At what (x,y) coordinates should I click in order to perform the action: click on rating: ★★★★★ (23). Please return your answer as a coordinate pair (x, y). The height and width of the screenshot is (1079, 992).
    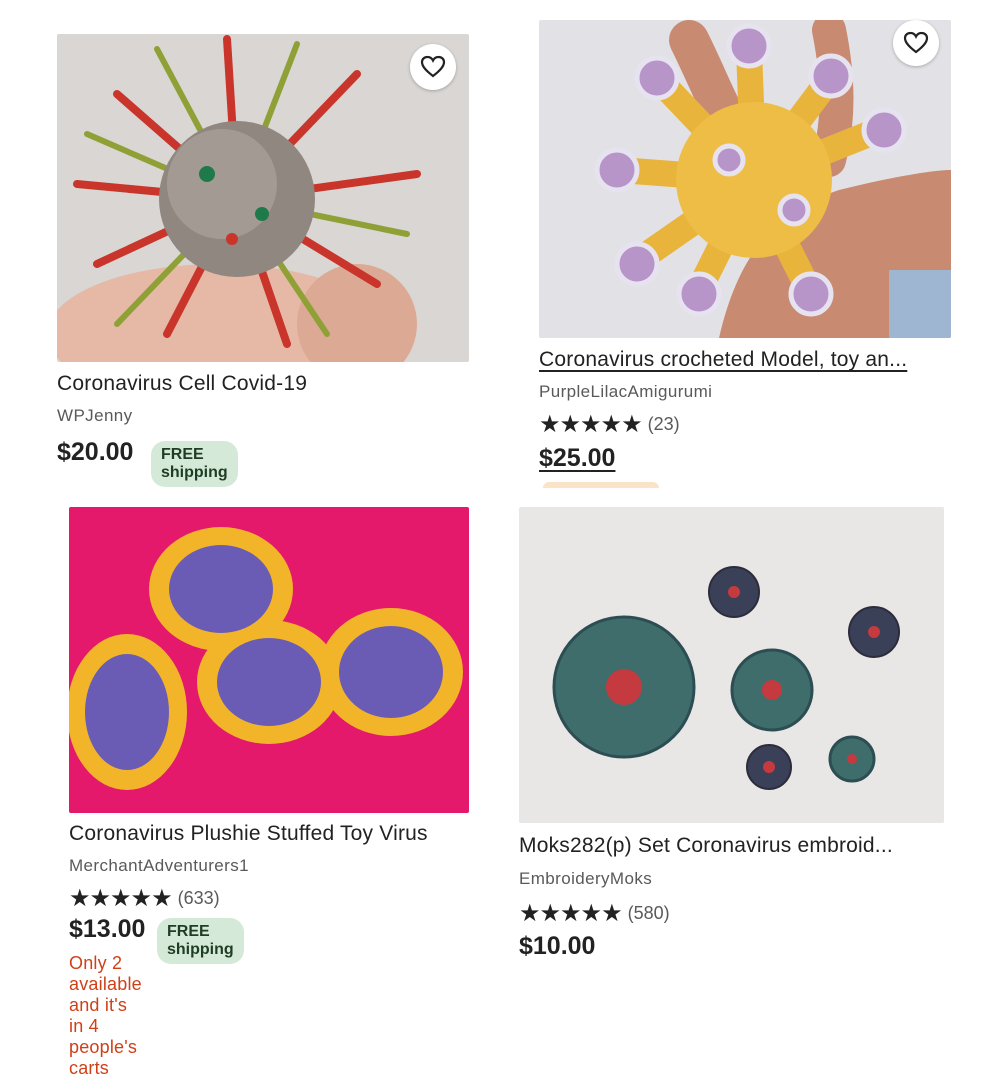
    Looking at the image, I should click on (609, 424).